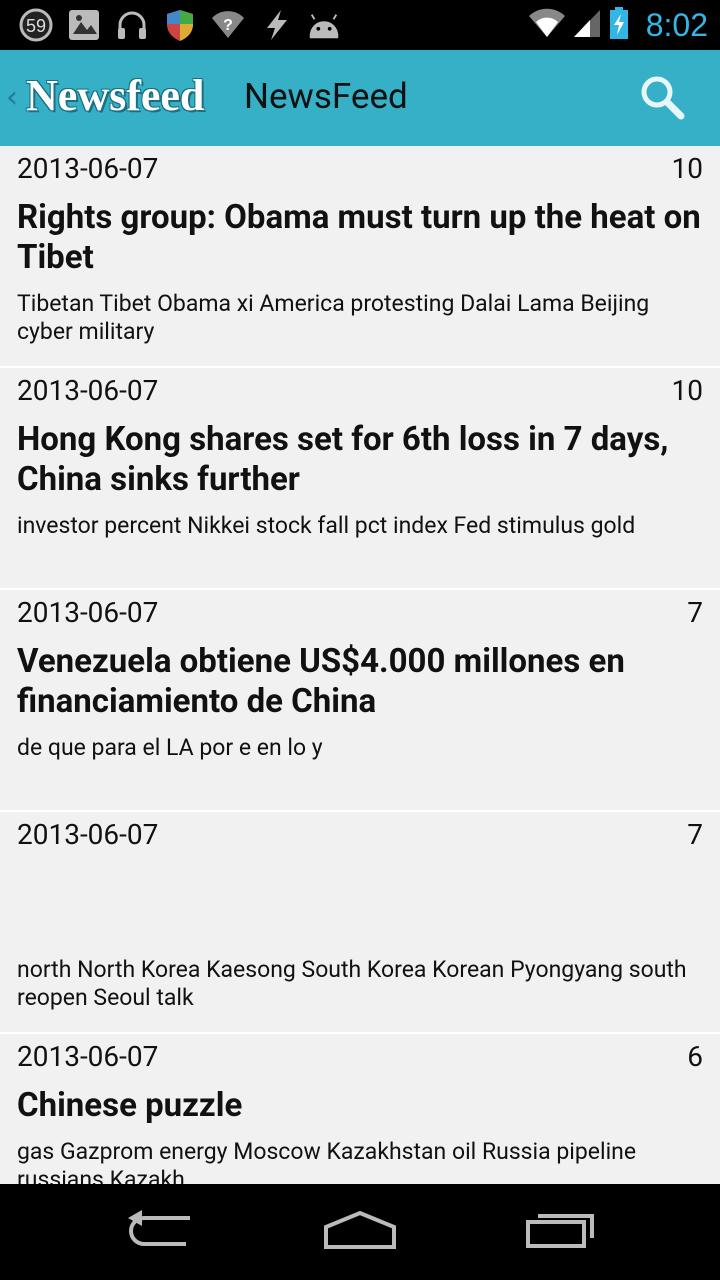 This screenshot has width=720, height=1280. Describe the element at coordinates (360, 25) in the screenshot. I see `status-bar: 59 ? 8:02` at that location.